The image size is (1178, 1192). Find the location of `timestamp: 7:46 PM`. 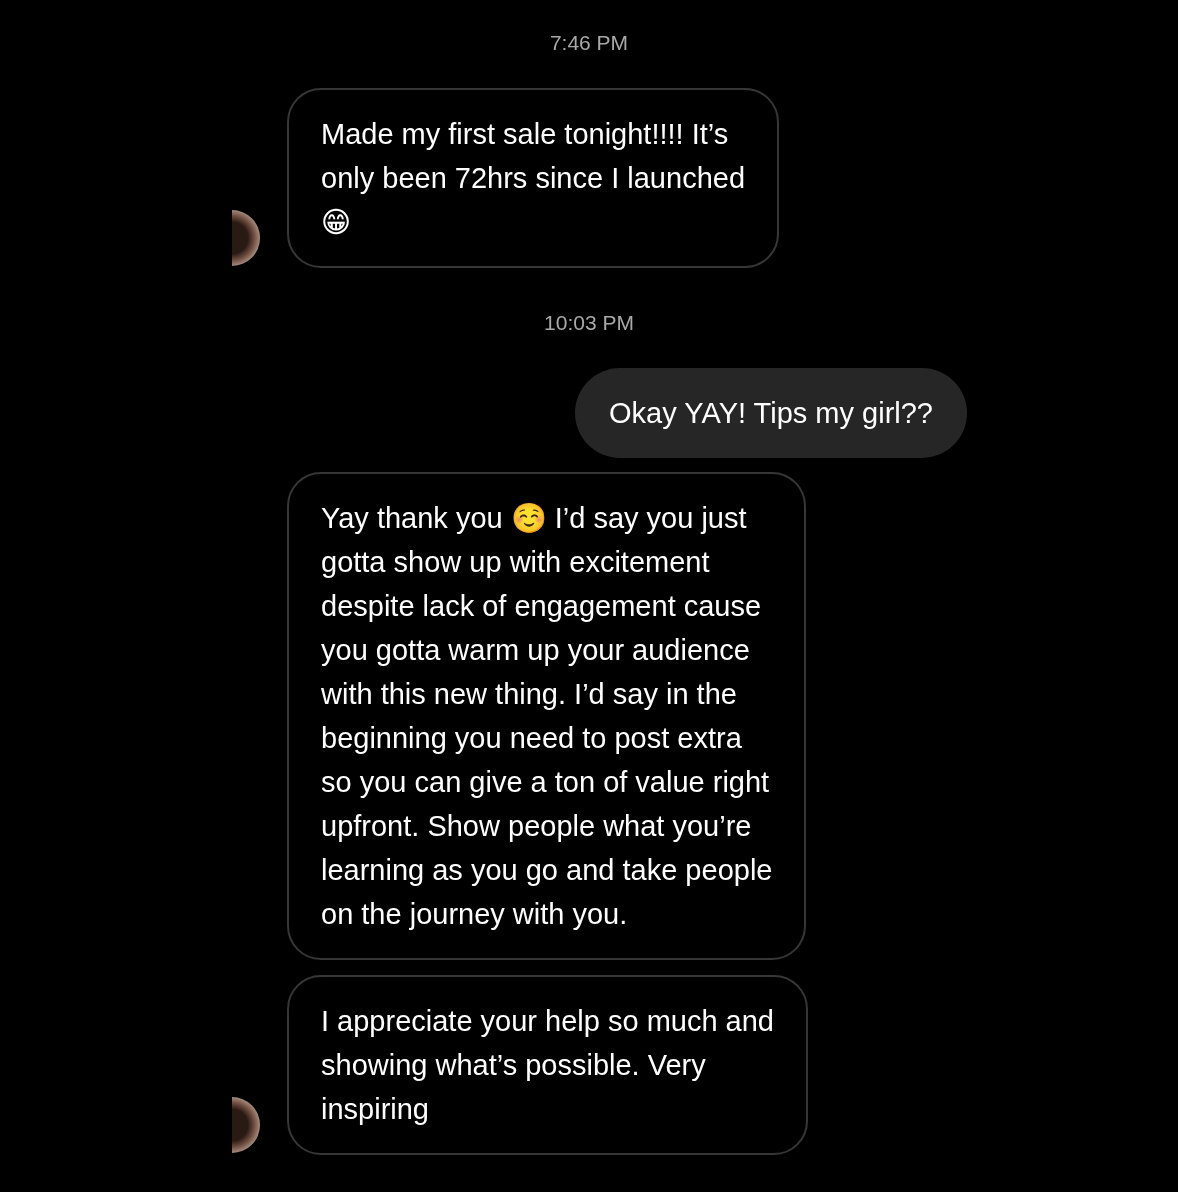

timestamp: 7:46 PM is located at coordinates (589, 43).